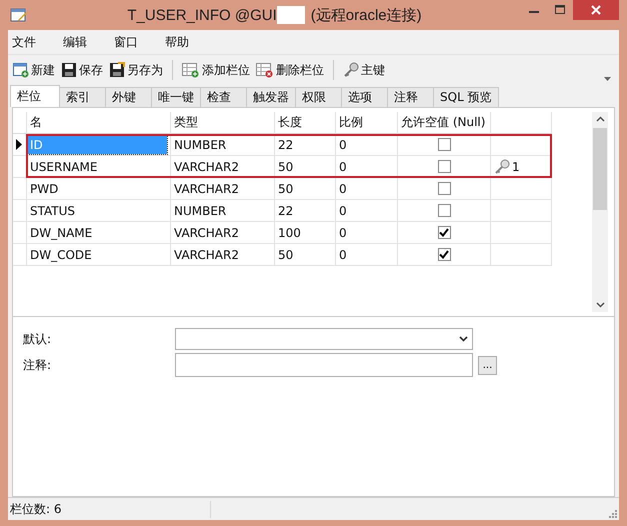 The width and height of the screenshot is (627, 526). I want to click on default-dropdown, so click(324, 339).